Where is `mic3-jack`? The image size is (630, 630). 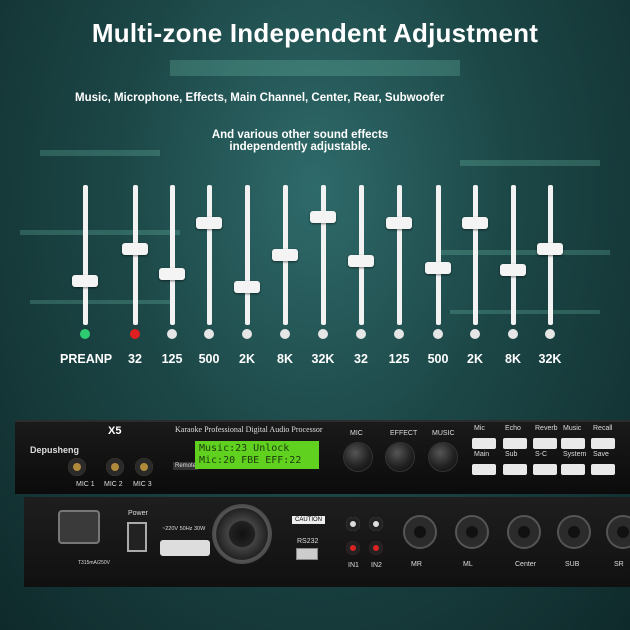
mic3-jack is located at coordinates (144, 467).